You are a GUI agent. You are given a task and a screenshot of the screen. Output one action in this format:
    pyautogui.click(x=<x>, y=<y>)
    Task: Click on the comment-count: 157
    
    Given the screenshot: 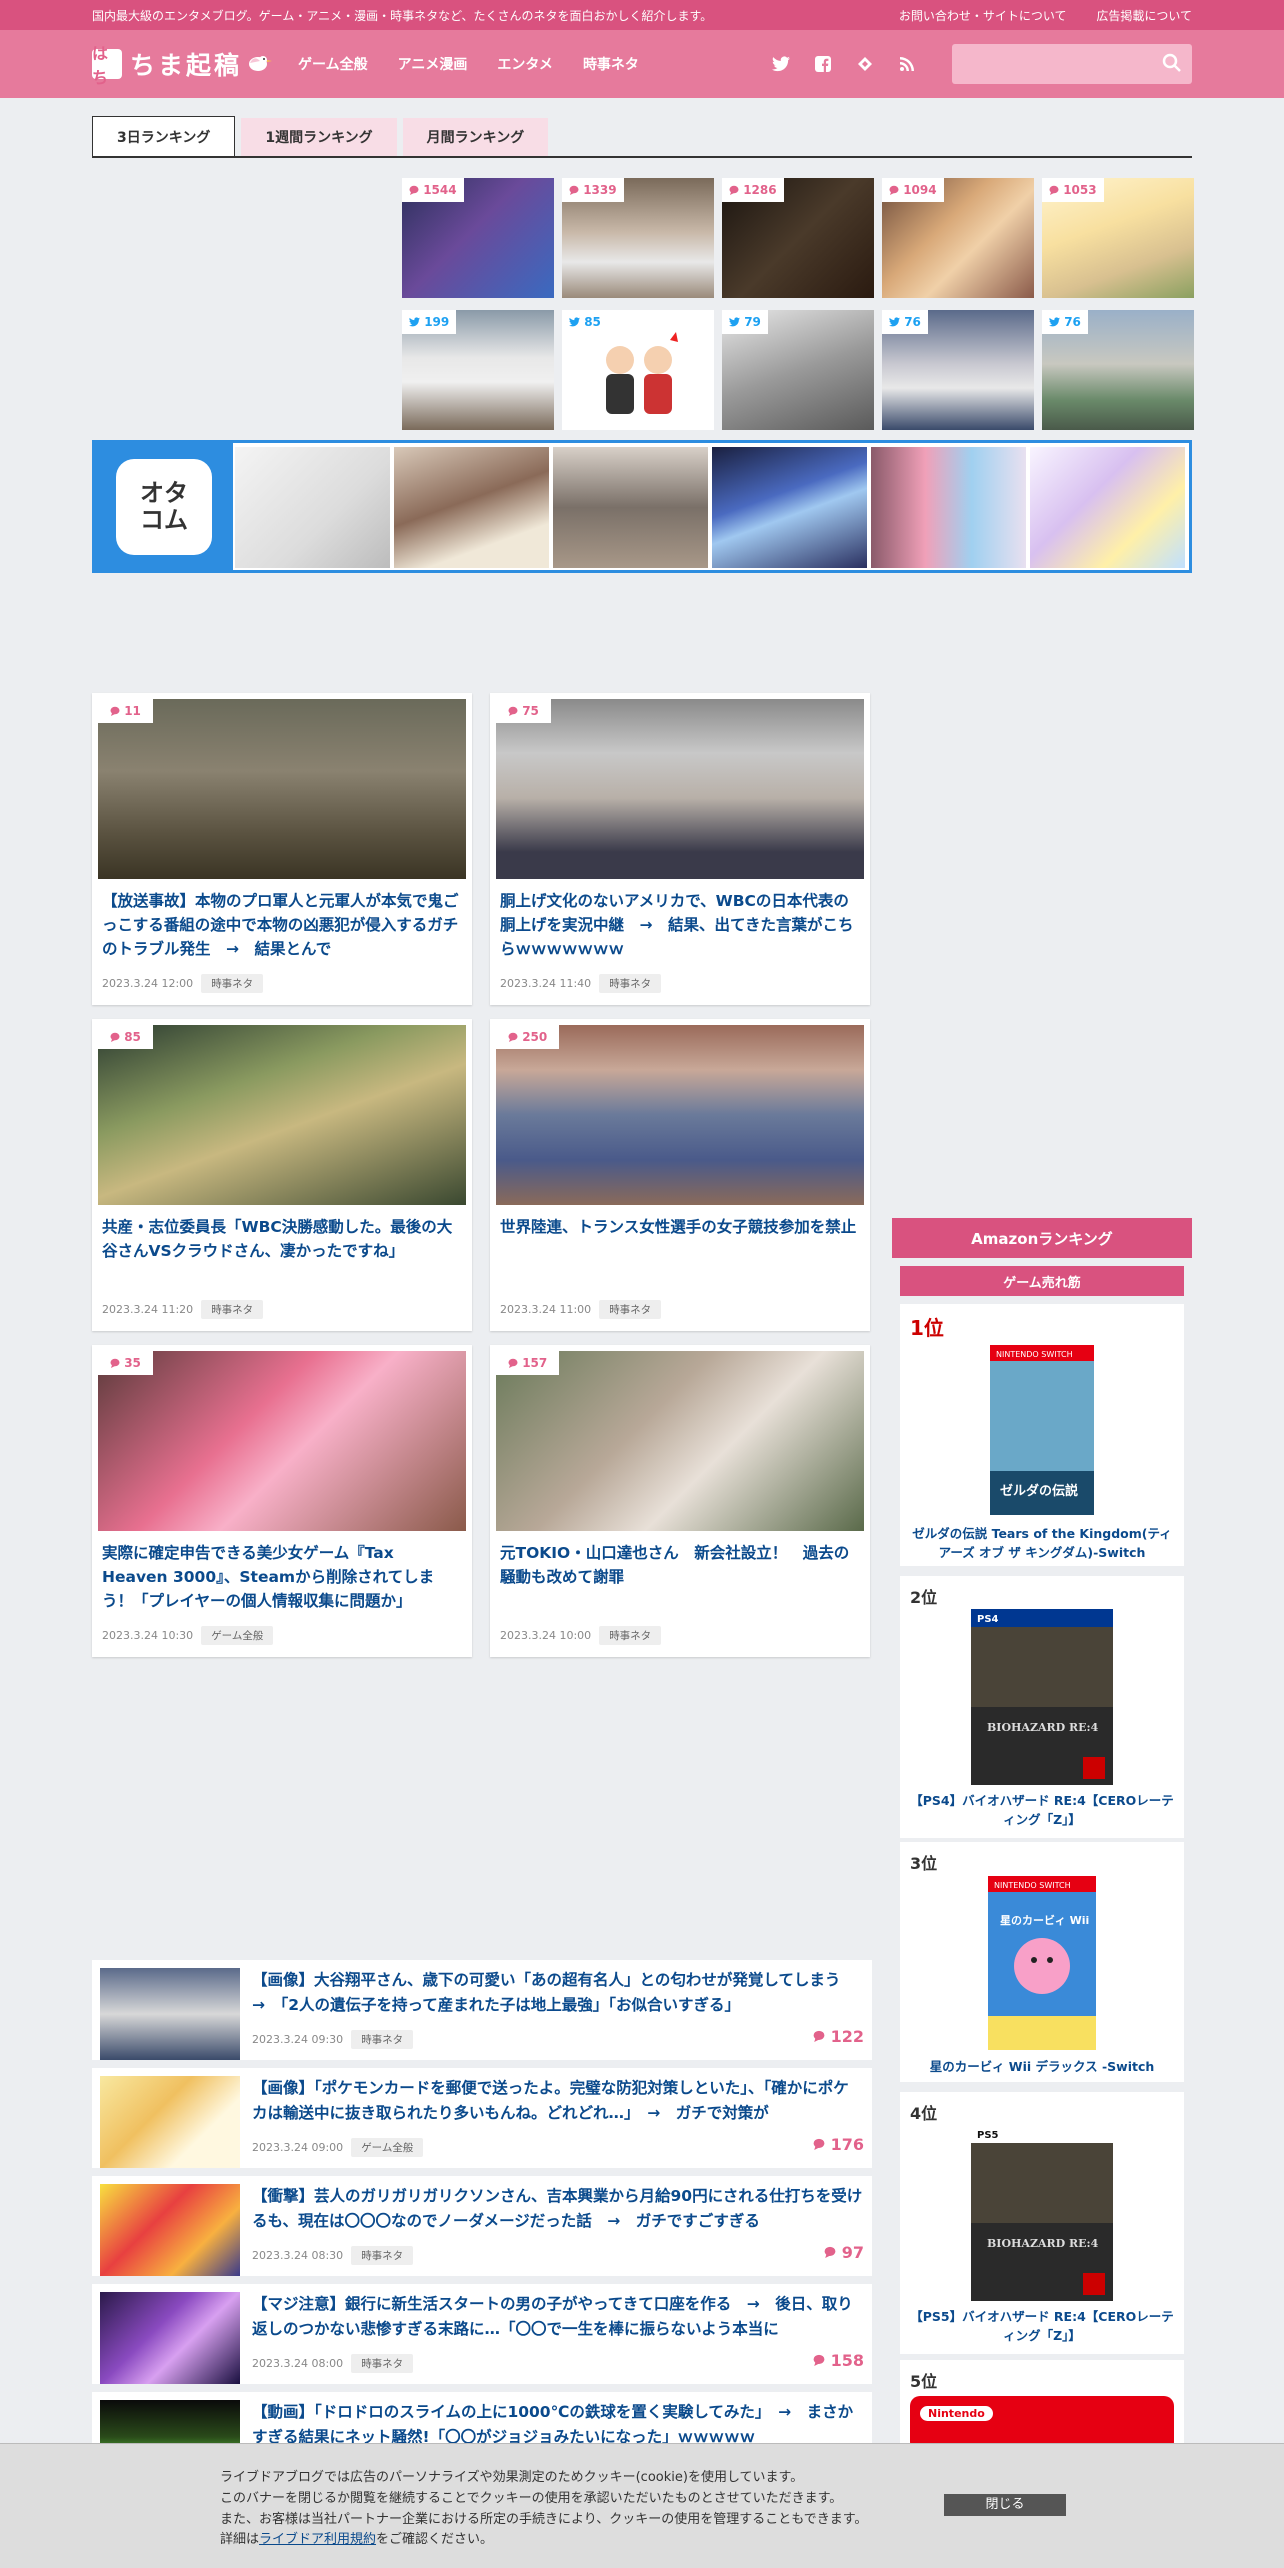 What is the action you would take?
    pyautogui.click(x=528, y=1363)
    